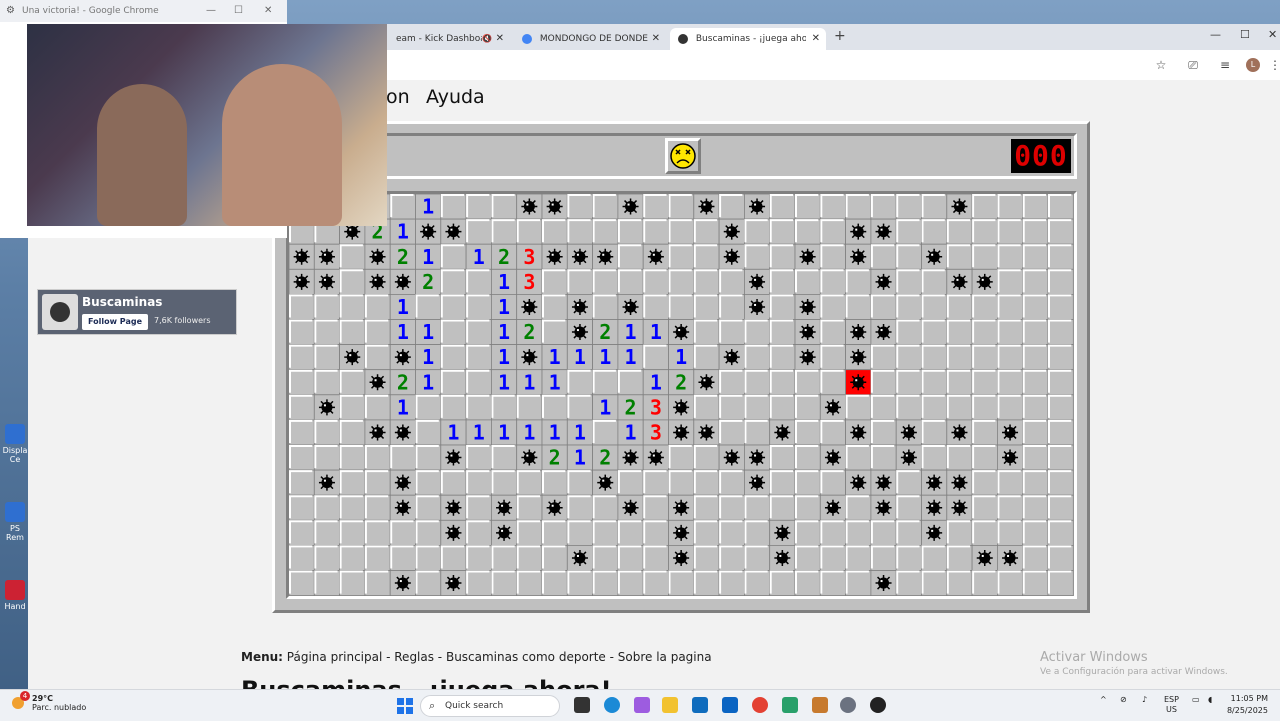 The image size is (1280, 721). Describe the element at coordinates (655, 432) in the screenshot. I see `number-cell: 3` at that location.